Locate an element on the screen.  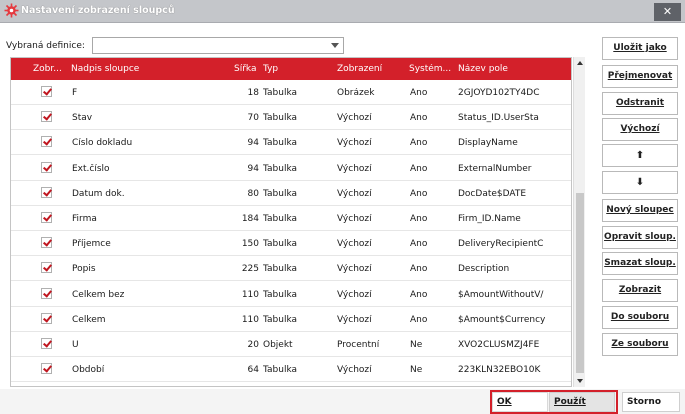
arrow-down-icon: ⬇ is located at coordinates (640, 182).